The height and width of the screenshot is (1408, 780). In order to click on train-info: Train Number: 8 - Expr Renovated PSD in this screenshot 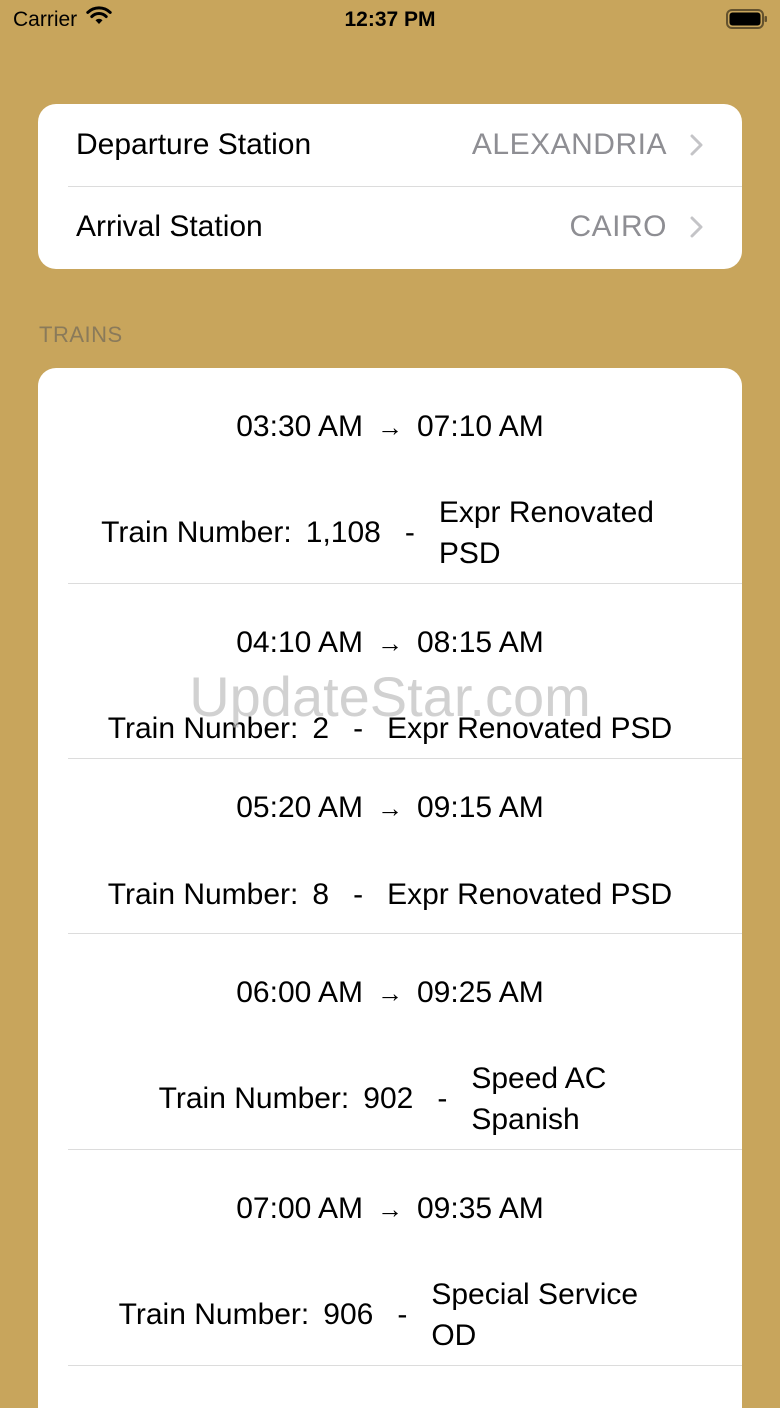, I will do `click(390, 894)`.